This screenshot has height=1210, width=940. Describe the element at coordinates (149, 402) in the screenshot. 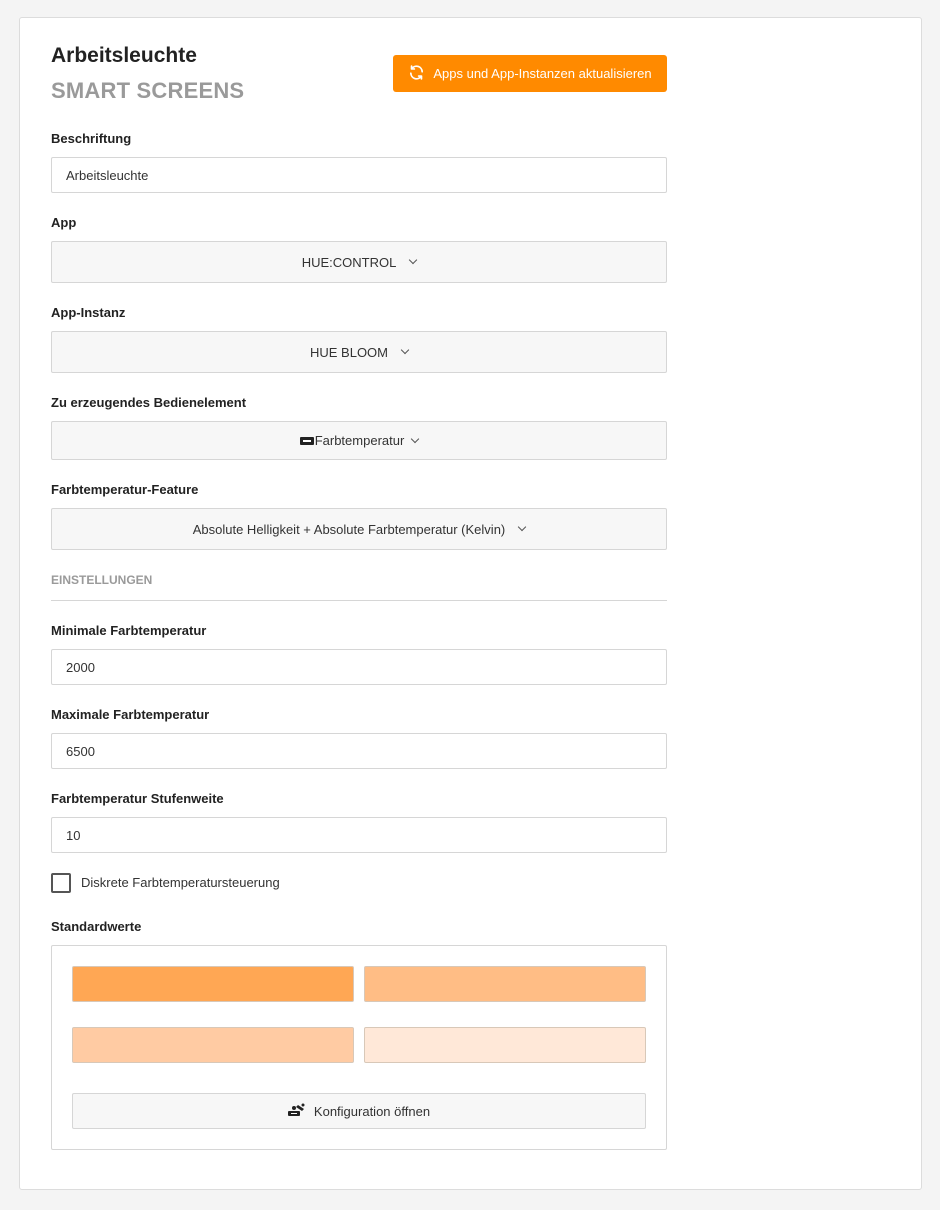

I see `control-element-label: Zu erzeugendes Bedienelement` at that location.